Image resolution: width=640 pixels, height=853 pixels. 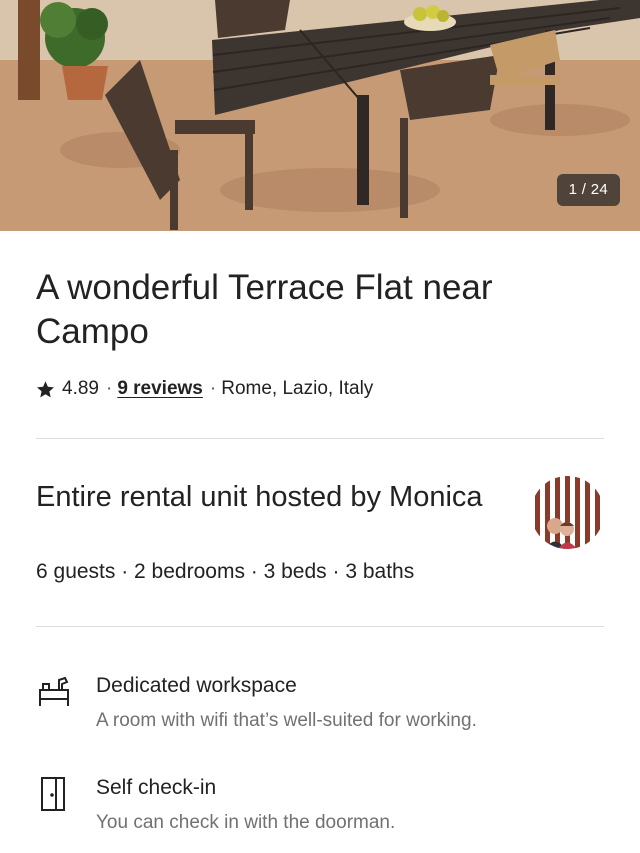 What do you see at coordinates (246, 822) in the screenshot?
I see `feature-description: You can check in with the doorman.` at bounding box center [246, 822].